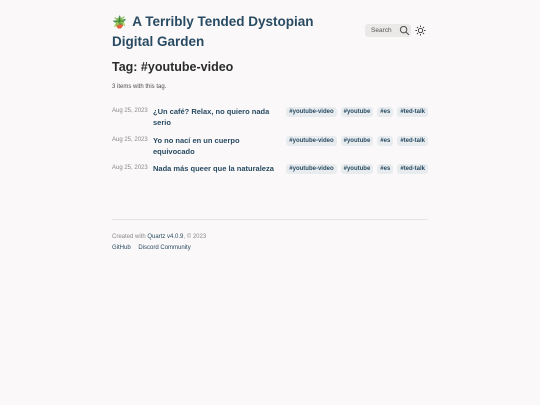  I want to click on page-title: Tag: #youtube-video, so click(173, 67).